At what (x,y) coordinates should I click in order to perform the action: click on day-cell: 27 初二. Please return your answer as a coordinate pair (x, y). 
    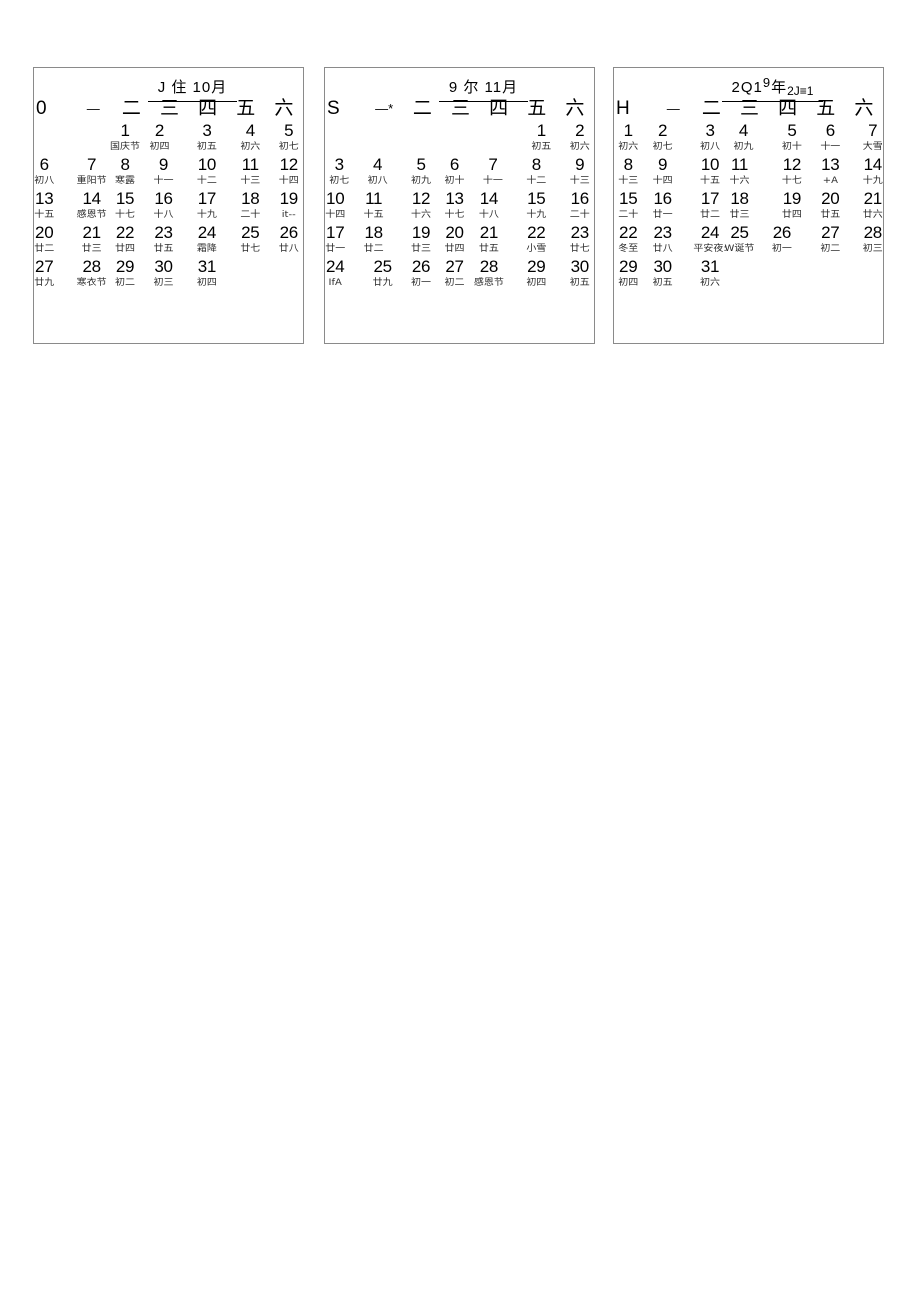
    Looking at the image, I should click on (825, 241).